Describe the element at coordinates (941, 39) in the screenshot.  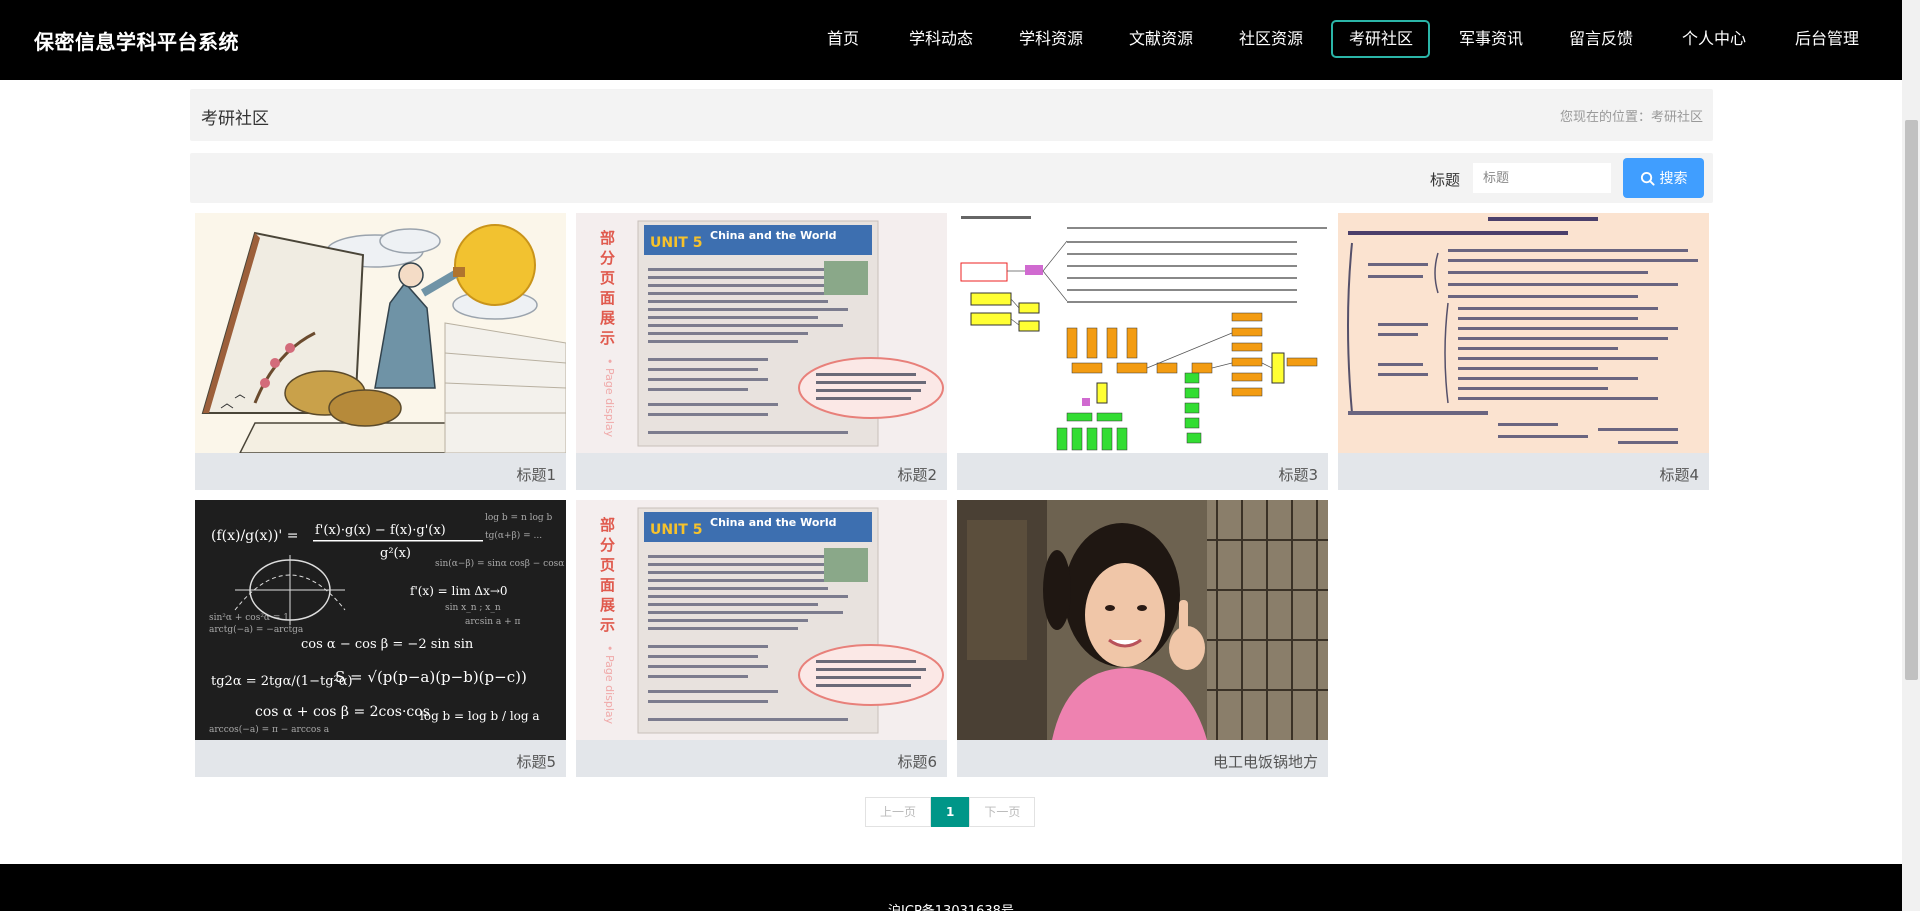
I see `nav-item-subject-news: 学科动态` at that location.